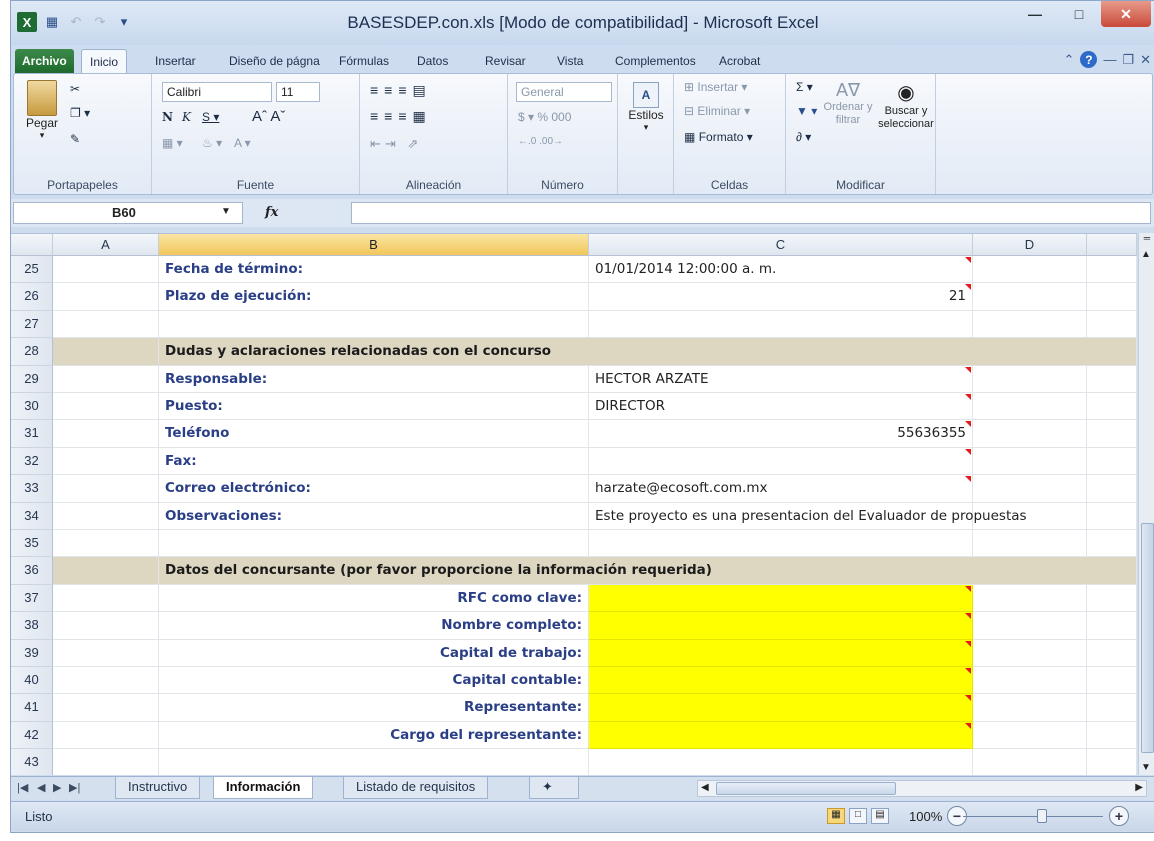 The image size is (1154, 841). Describe the element at coordinates (44, 61) in the screenshot. I see `tab-archivo: Archivo` at that location.